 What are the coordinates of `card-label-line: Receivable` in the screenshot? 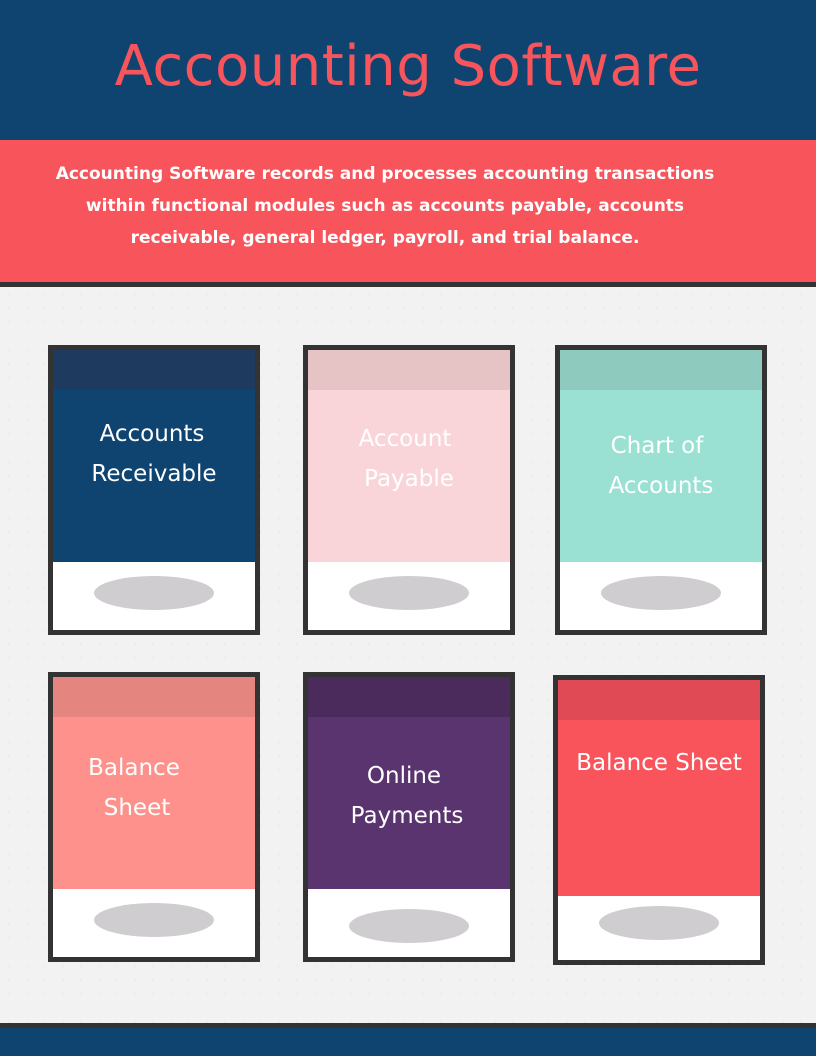 It's located at (154, 474).